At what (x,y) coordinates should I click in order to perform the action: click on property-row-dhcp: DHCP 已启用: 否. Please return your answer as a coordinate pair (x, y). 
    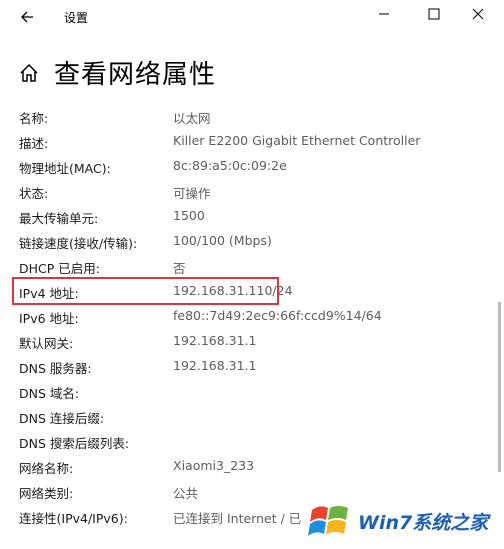
    Looking at the image, I should click on (252, 266).